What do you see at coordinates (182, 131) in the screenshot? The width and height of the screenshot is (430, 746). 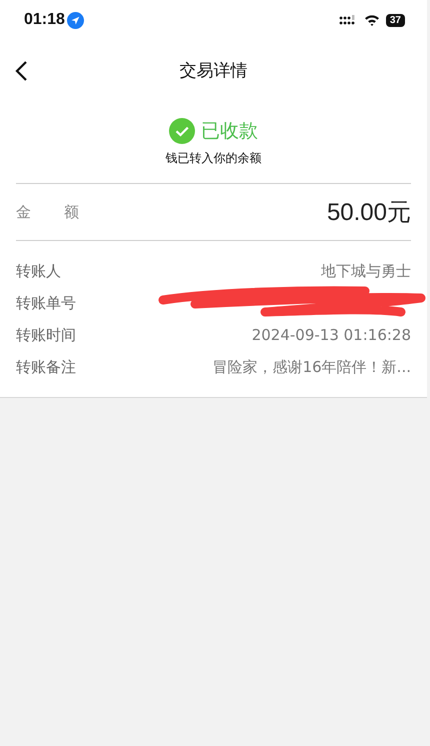 I see `check-circle-icon` at bounding box center [182, 131].